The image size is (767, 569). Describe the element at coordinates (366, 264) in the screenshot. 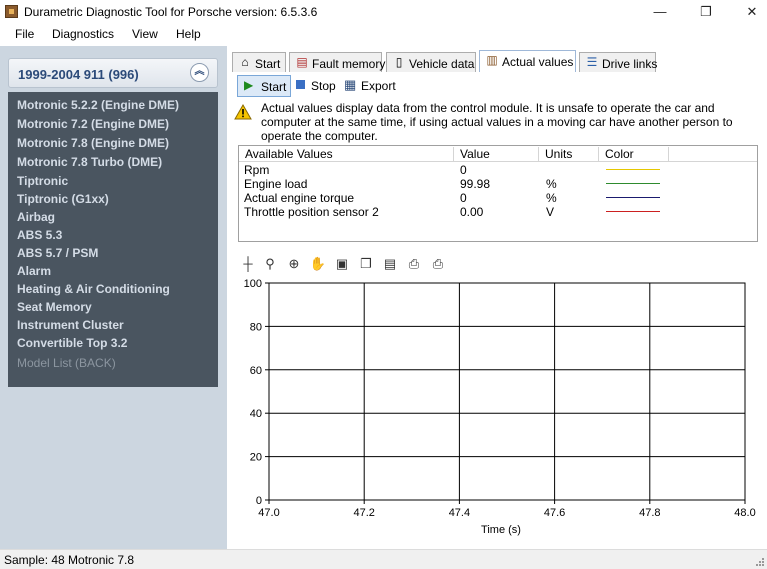

I see `copy-icon: ❐` at that location.